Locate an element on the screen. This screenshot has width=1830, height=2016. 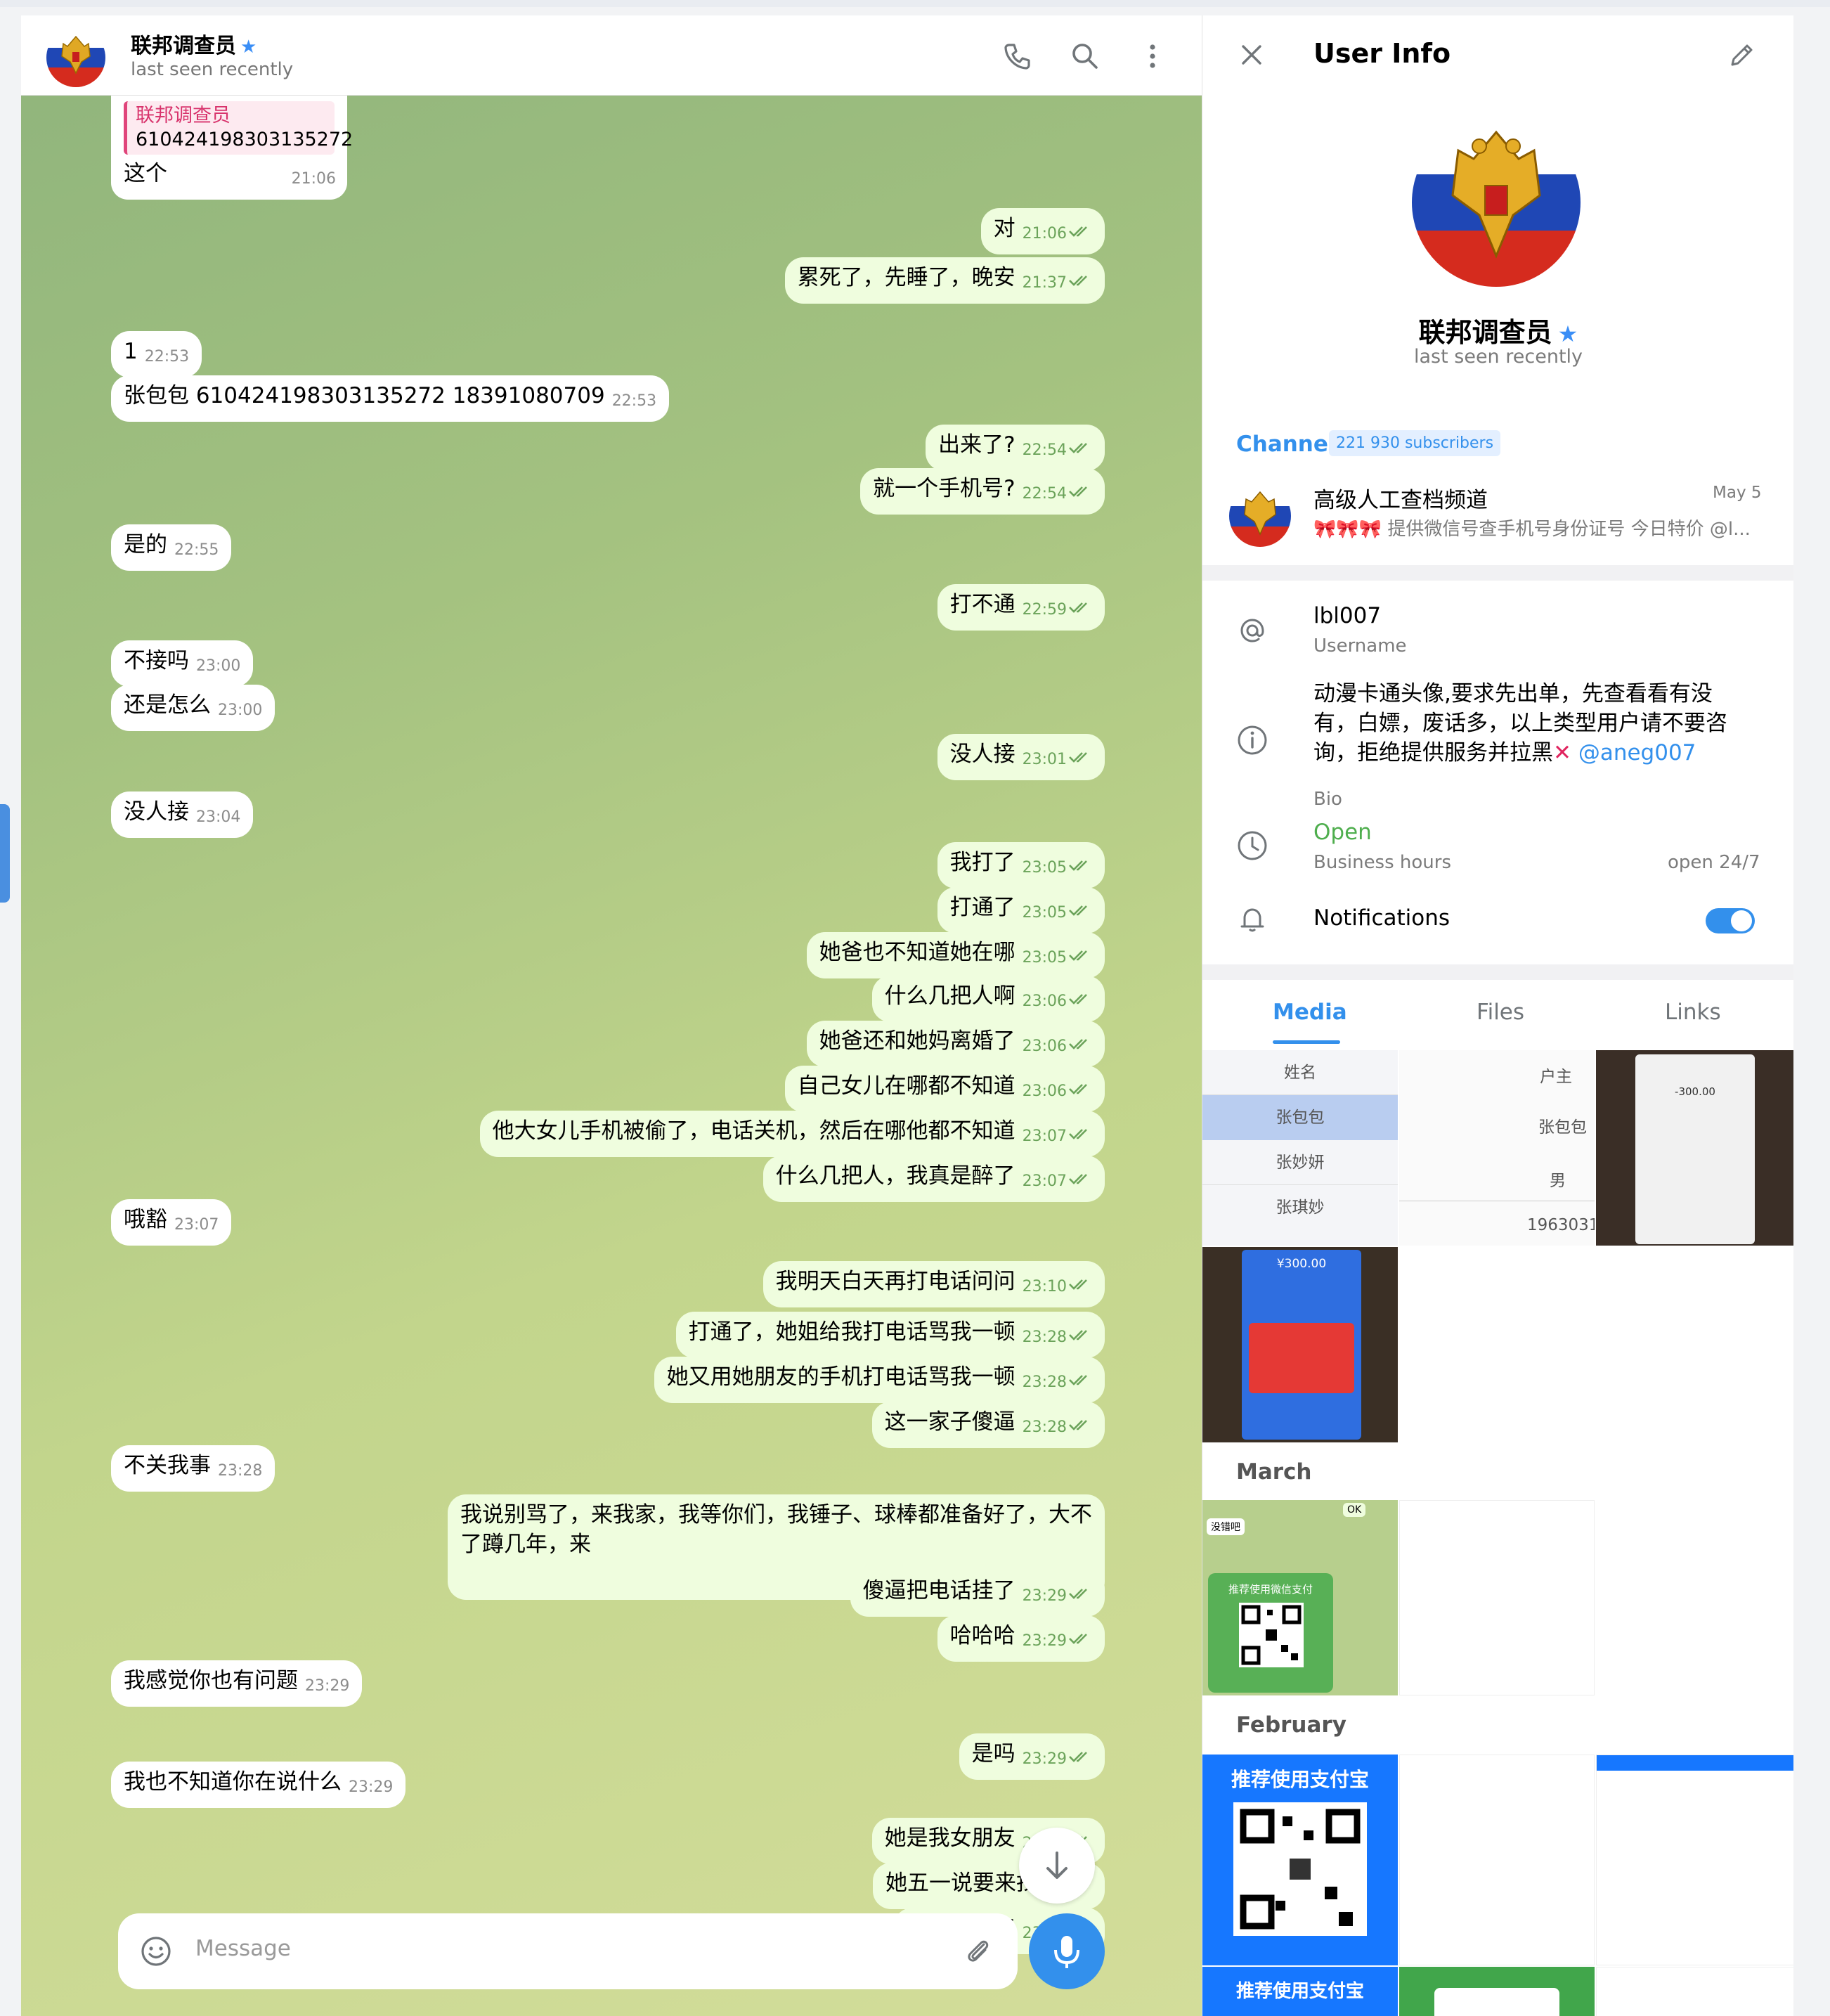
message-bubble: 我明天白天再打电话问问 23:10 is located at coordinates (934, 1284).